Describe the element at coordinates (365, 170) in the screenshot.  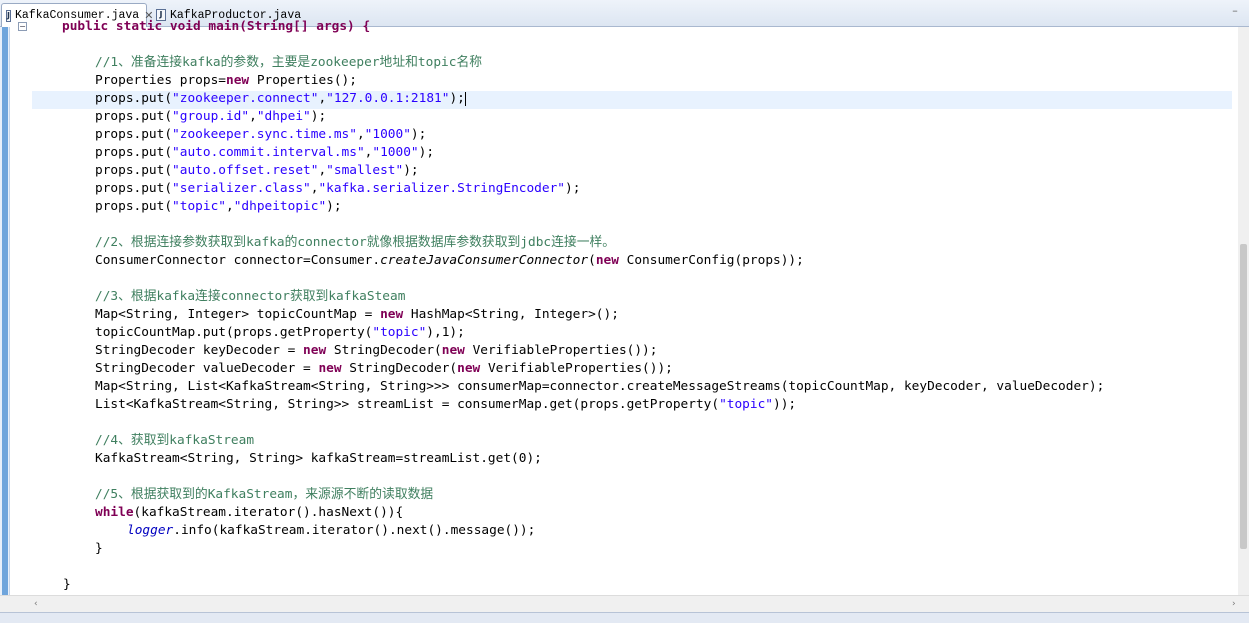
I see `string-literal: "smallest"` at that location.